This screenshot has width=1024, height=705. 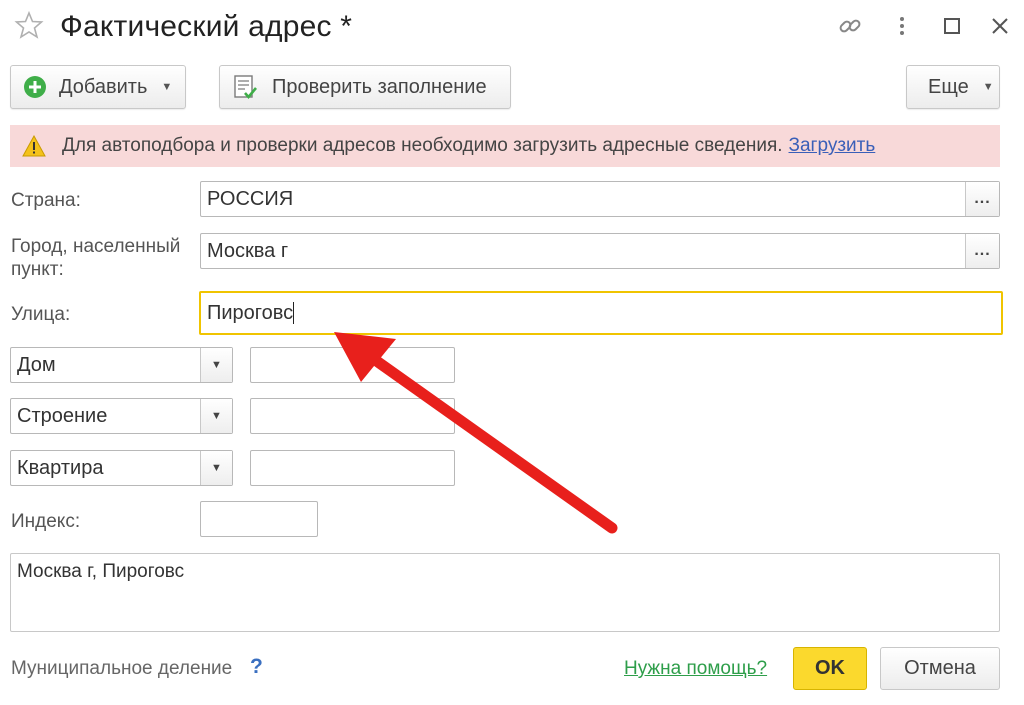 I want to click on add-button-label: Добавить, so click(x=103, y=86).